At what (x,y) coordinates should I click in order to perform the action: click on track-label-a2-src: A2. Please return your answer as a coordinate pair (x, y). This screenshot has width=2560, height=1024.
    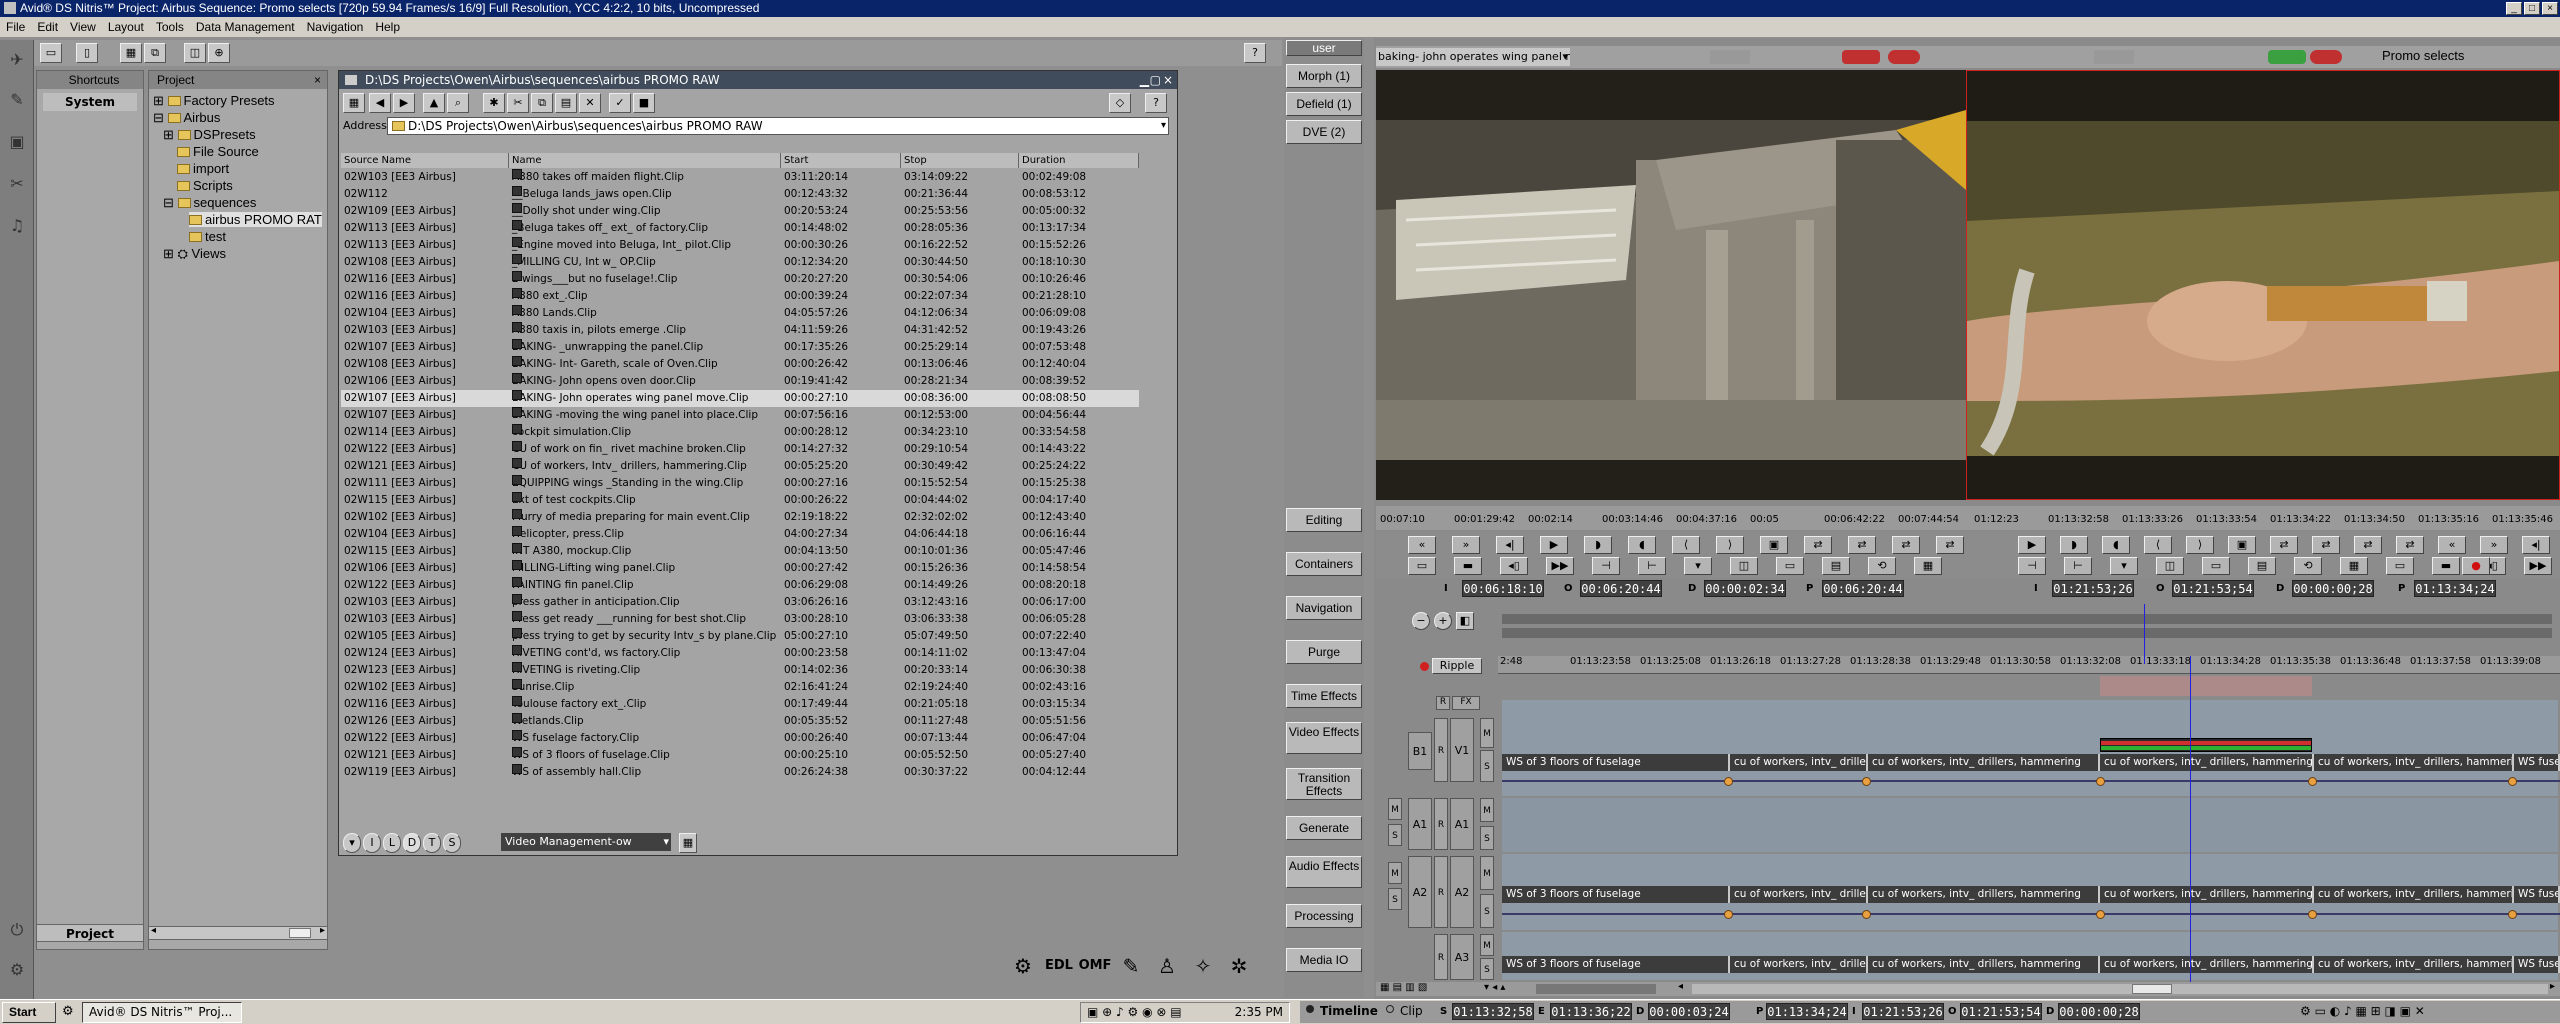
    Looking at the image, I should click on (1420, 892).